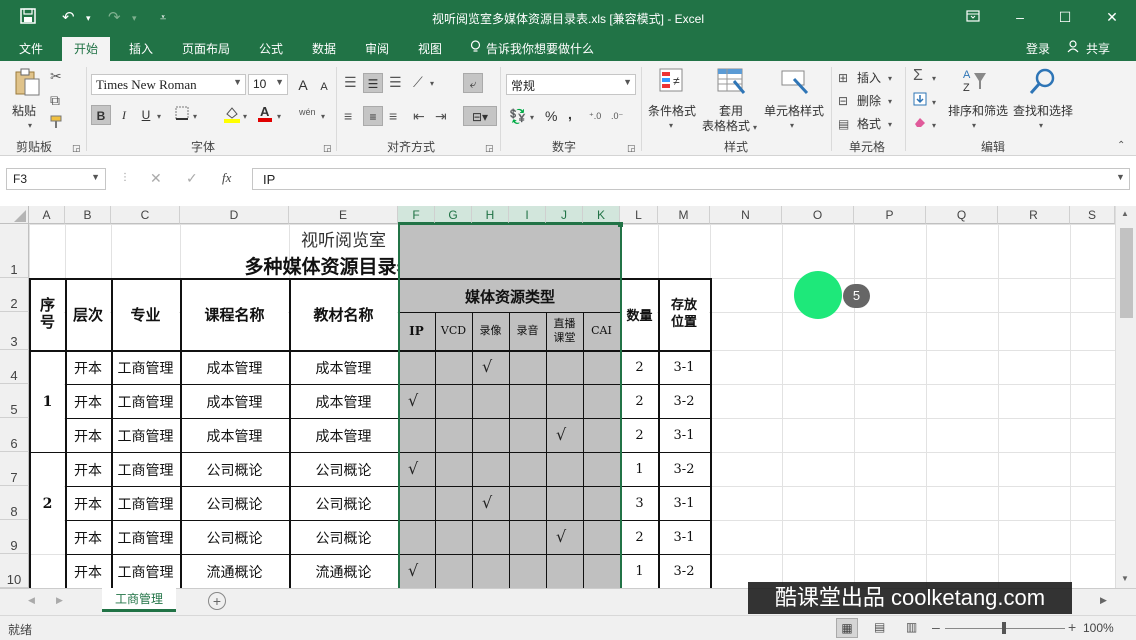 The height and width of the screenshot is (640, 1136). I want to click on comma-button: ,, so click(570, 114).